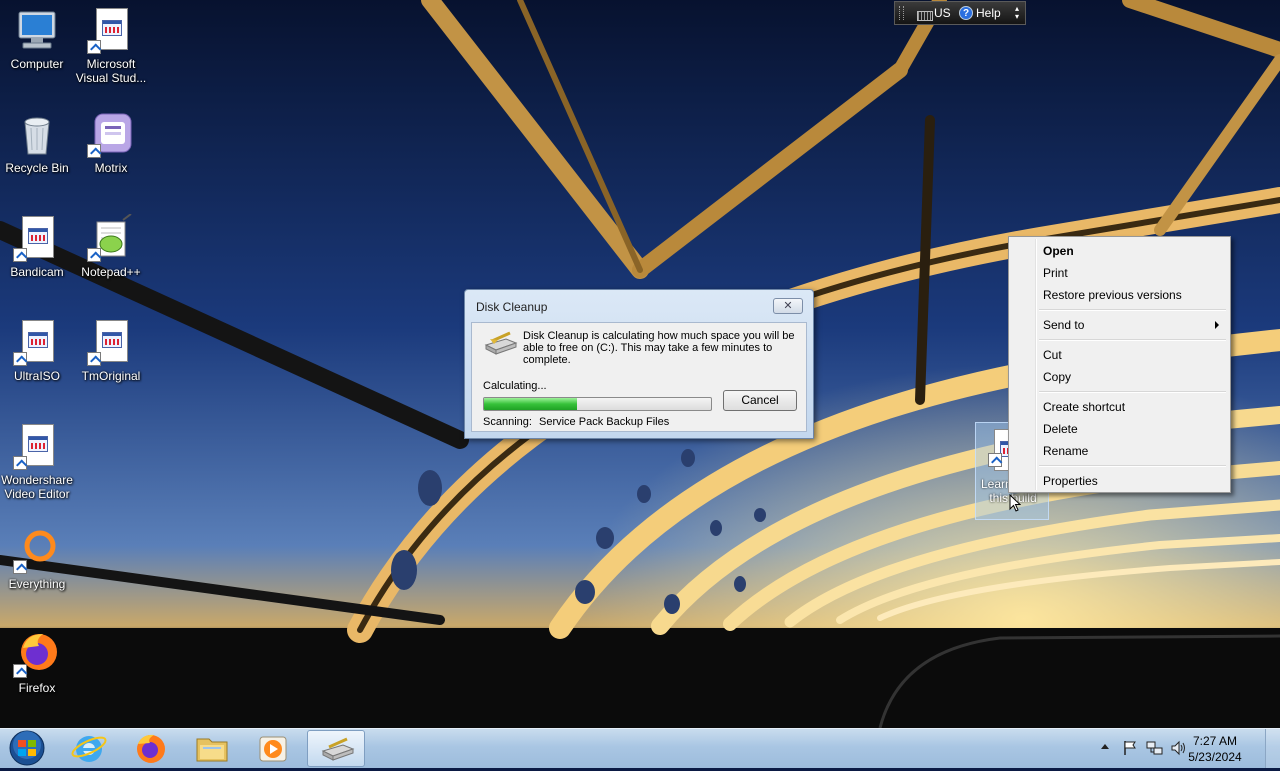  What do you see at coordinates (925, 16) in the screenshot?
I see `keyboard-icon` at bounding box center [925, 16].